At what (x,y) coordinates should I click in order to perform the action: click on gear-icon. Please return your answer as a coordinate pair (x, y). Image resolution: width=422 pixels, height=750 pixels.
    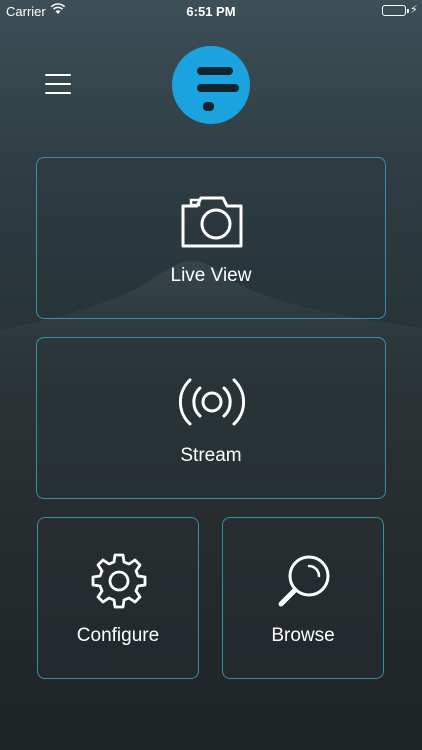
    Looking at the image, I should click on (119, 583).